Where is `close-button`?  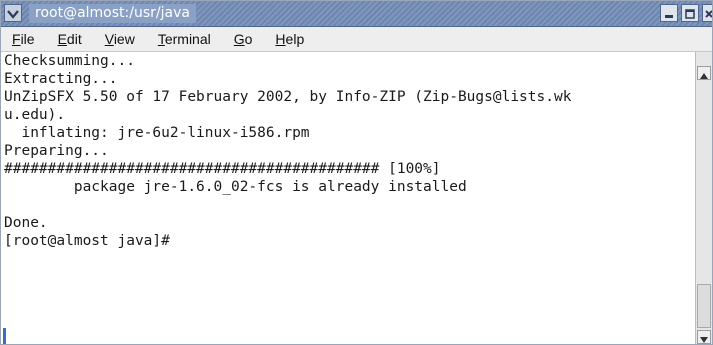 close-button is located at coordinates (707, 13).